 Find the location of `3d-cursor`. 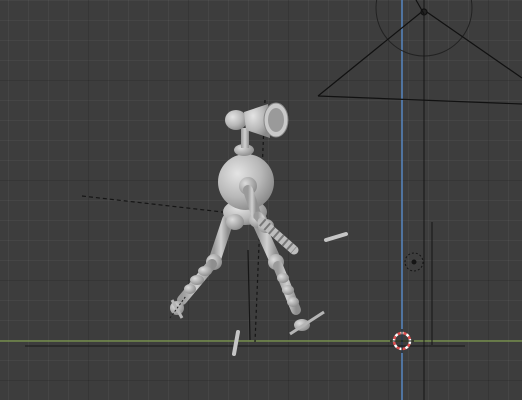

3d-cursor is located at coordinates (402, 341).